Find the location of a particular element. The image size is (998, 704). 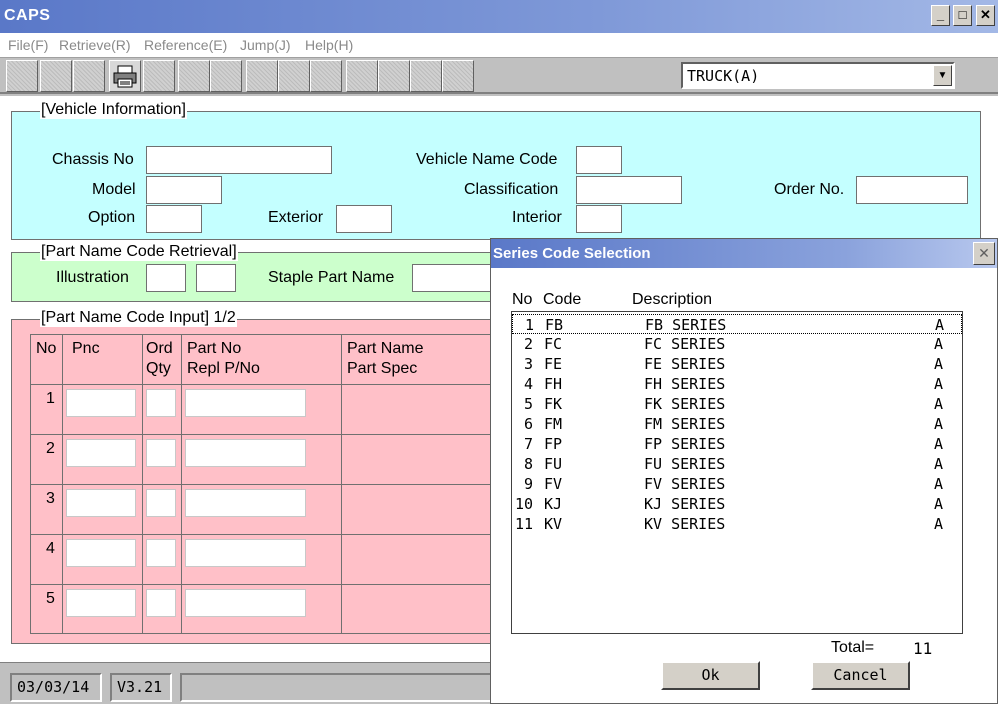

list-item: 1 FB FB SERIES A is located at coordinates (737, 324).